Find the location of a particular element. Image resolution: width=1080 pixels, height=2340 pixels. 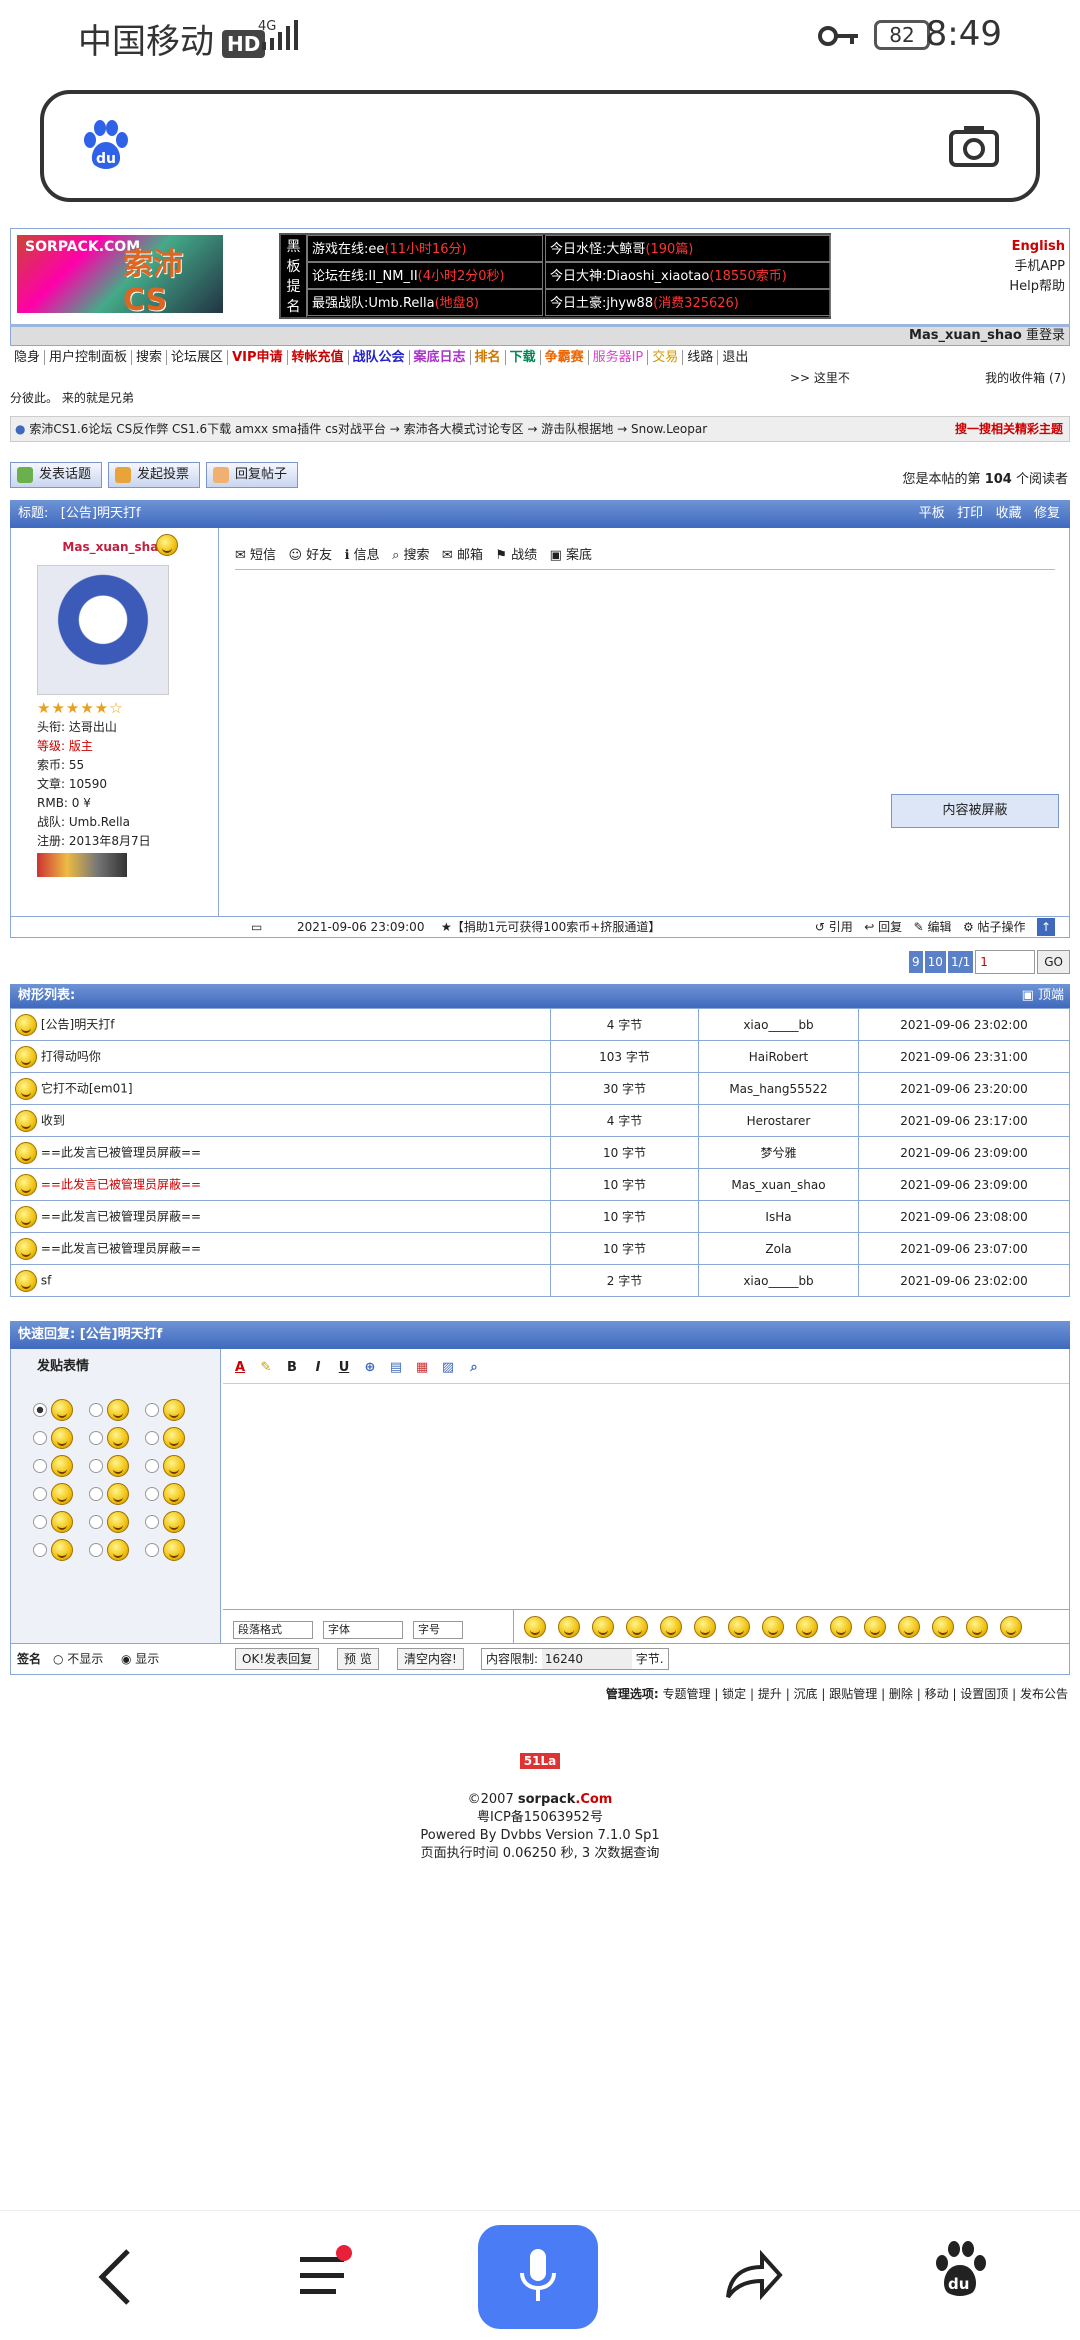

back-icon is located at coordinates (116, 2277).